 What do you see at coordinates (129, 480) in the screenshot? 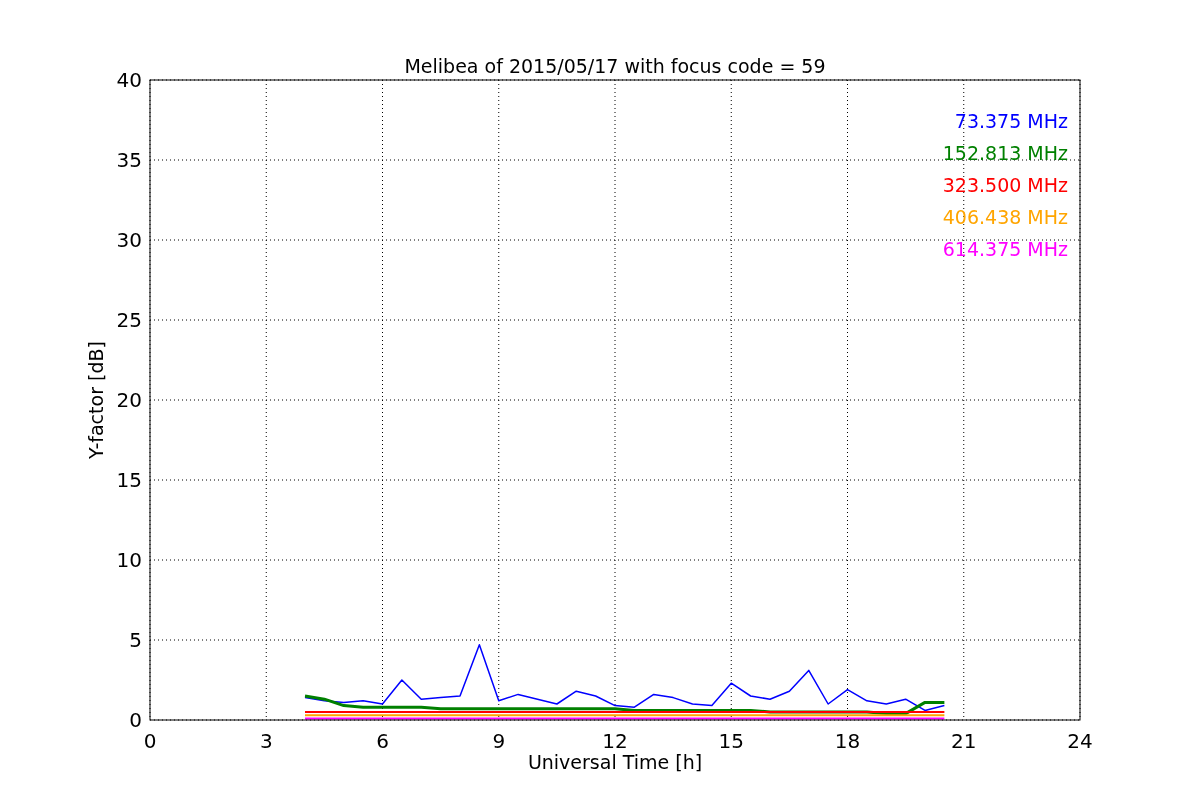
I see `y-tick-label: 15` at bounding box center [129, 480].